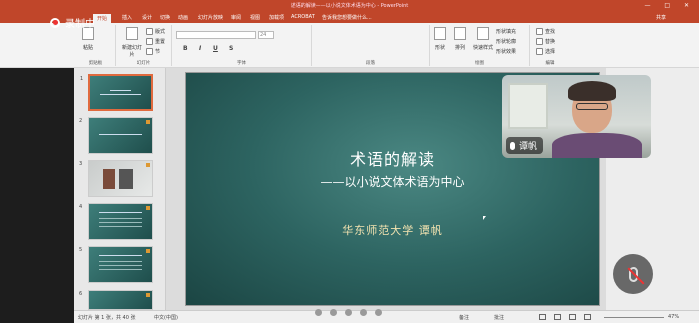  Describe the element at coordinates (149, 51) in the screenshot. I see `section-icon` at that location.